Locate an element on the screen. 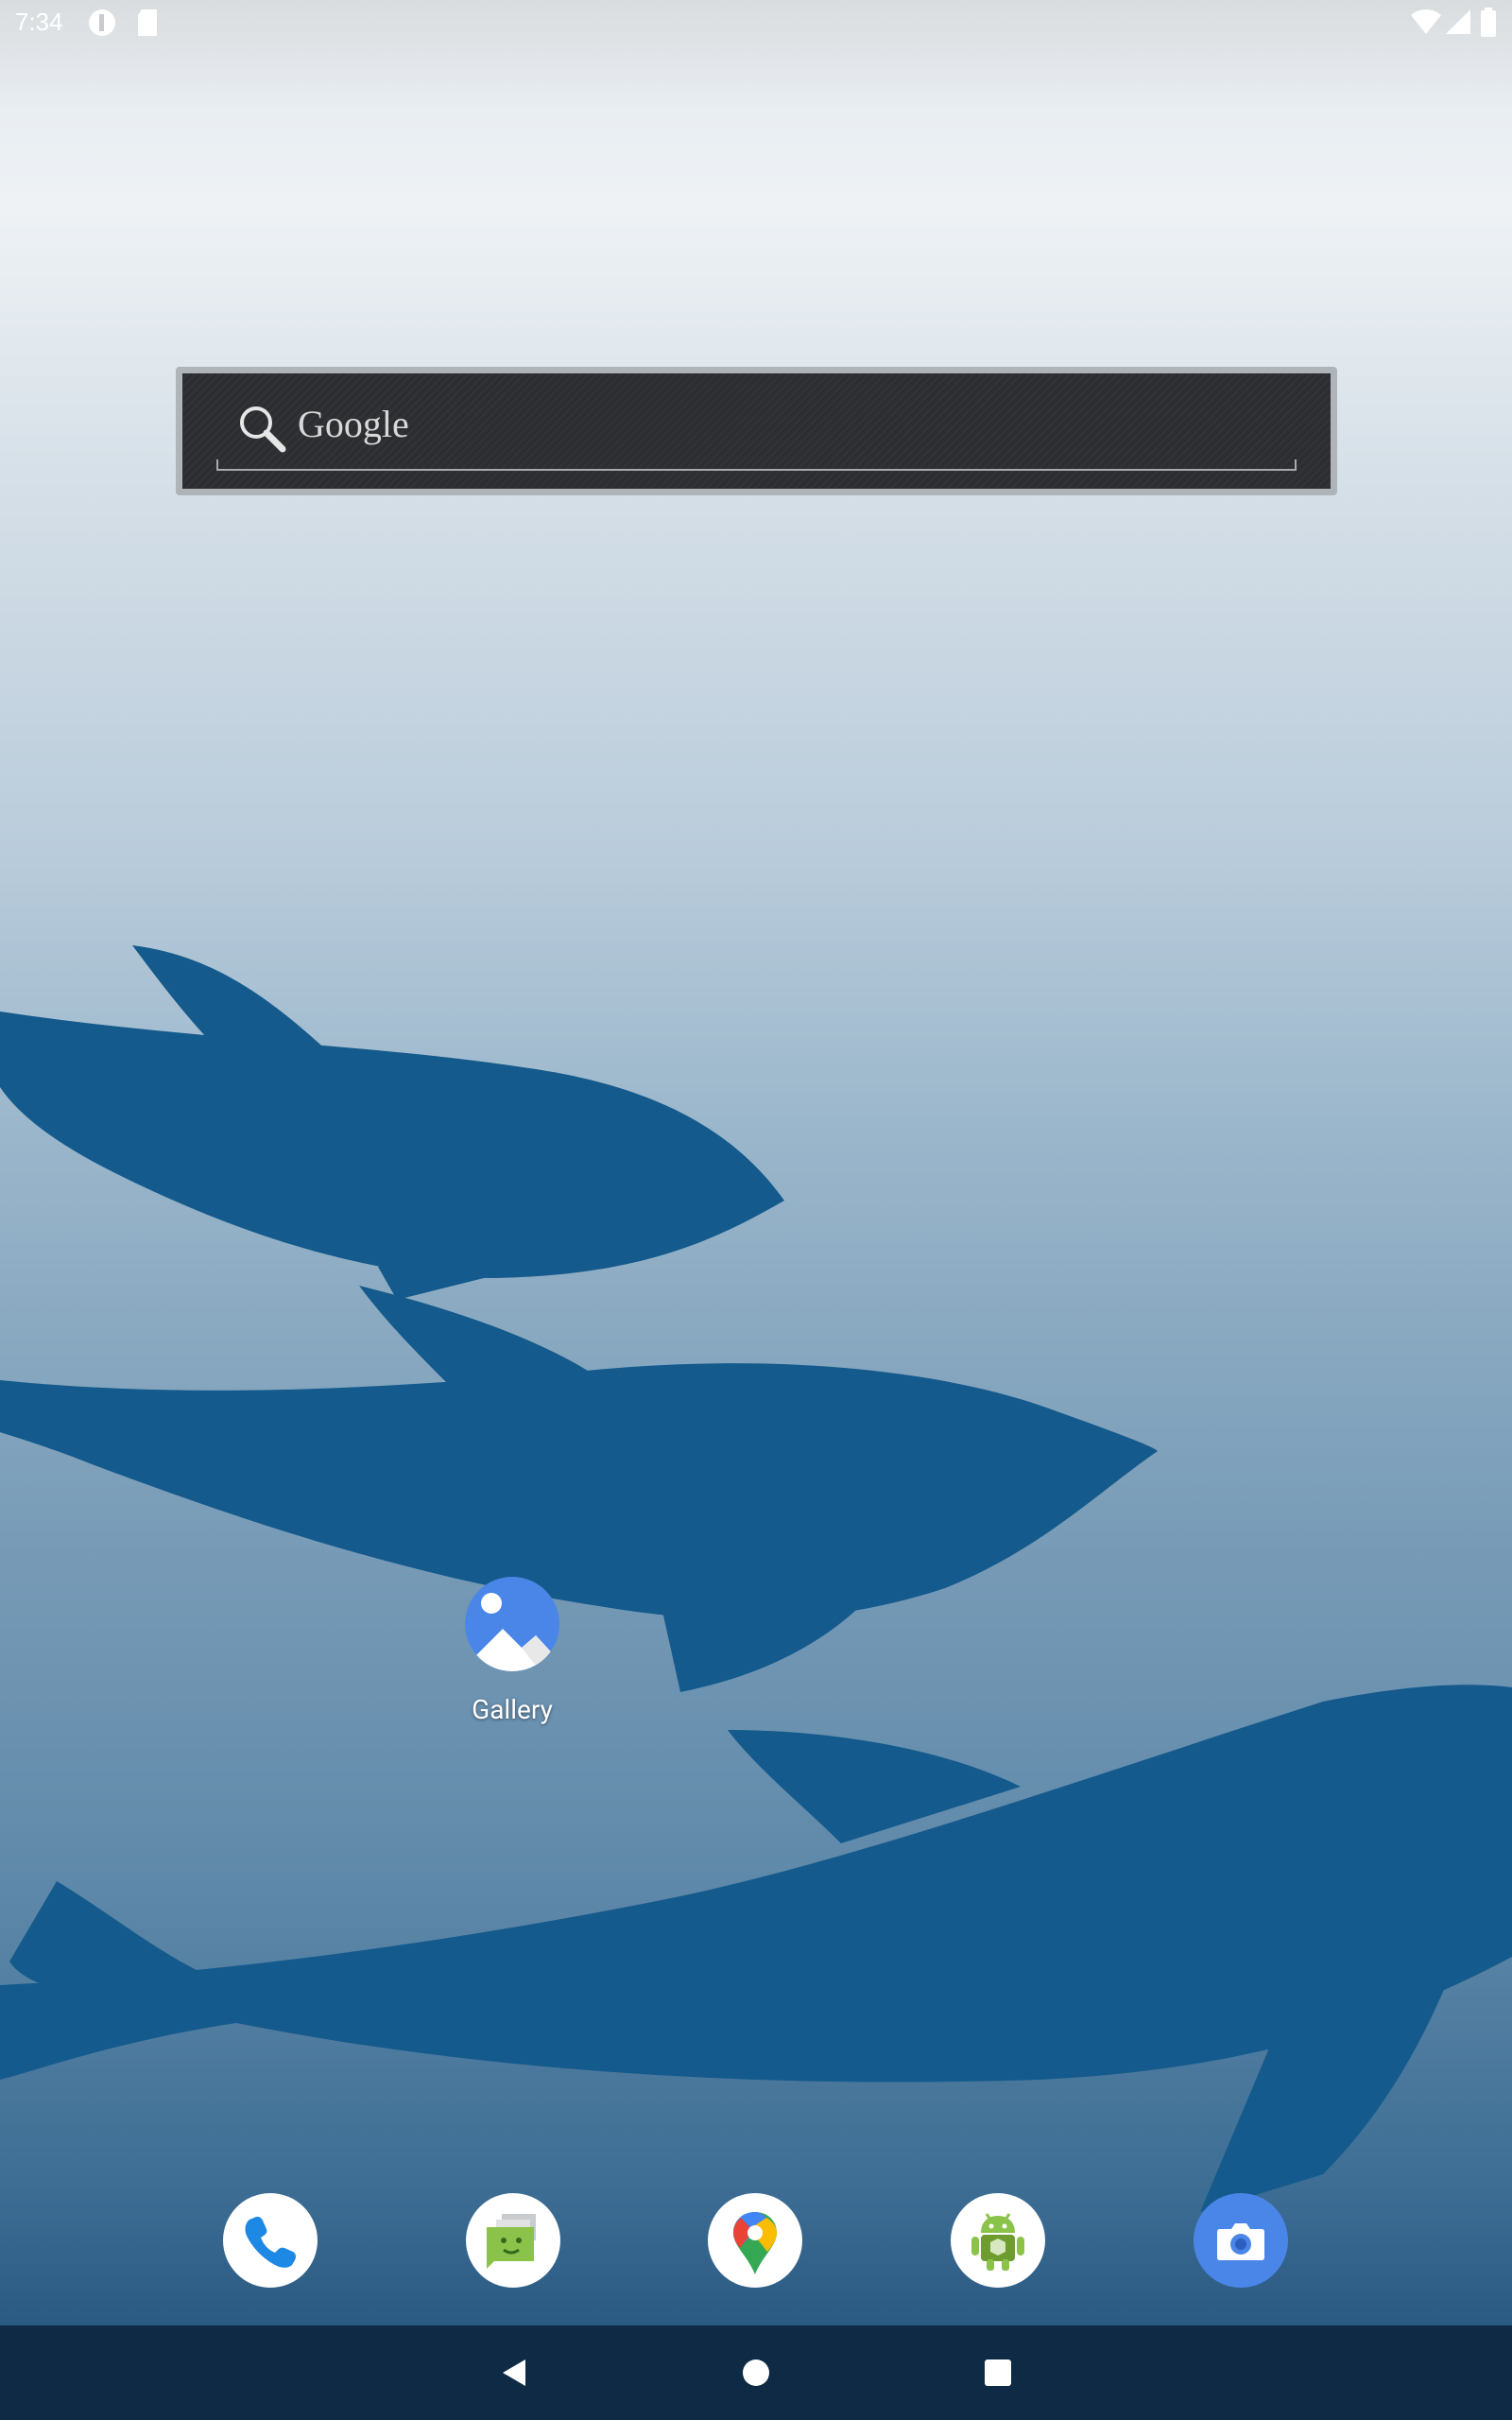  messaging-icon is located at coordinates (513, 2240).